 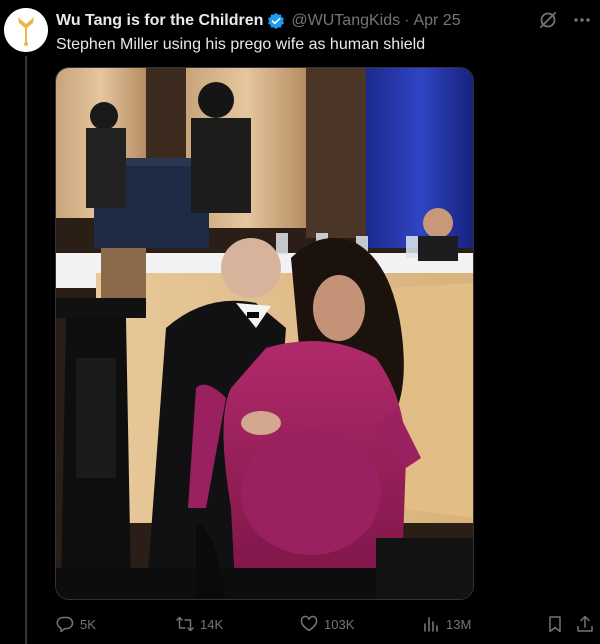 I want to click on action-bar: 5K 14K 103K 13M, so click(x=328, y=624).